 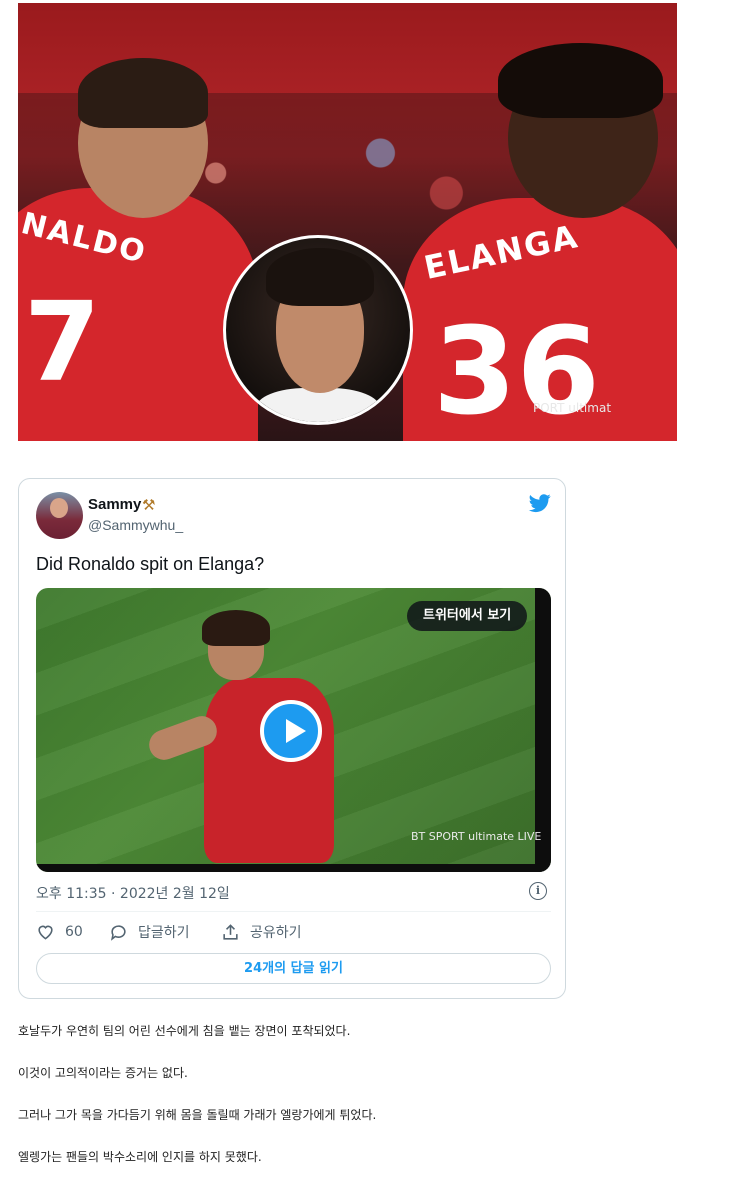 What do you see at coordinates (149, 505) in the screenshot?
I see `hammers-icon: ⚒` at bounding box center [149, 505].